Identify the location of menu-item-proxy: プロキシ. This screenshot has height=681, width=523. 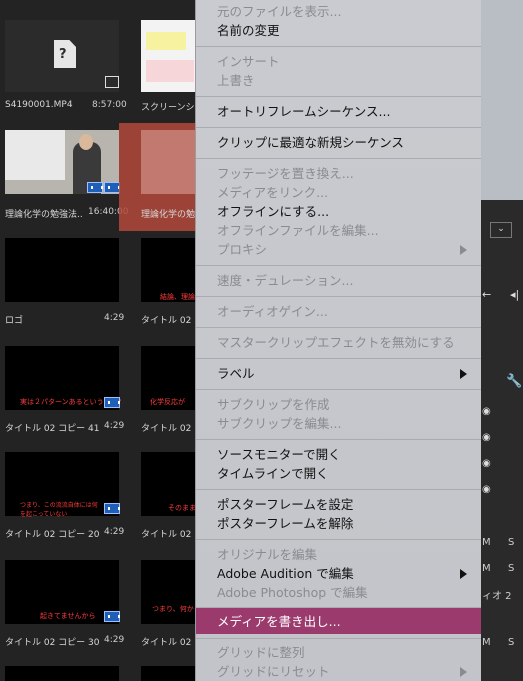
(242, 250).